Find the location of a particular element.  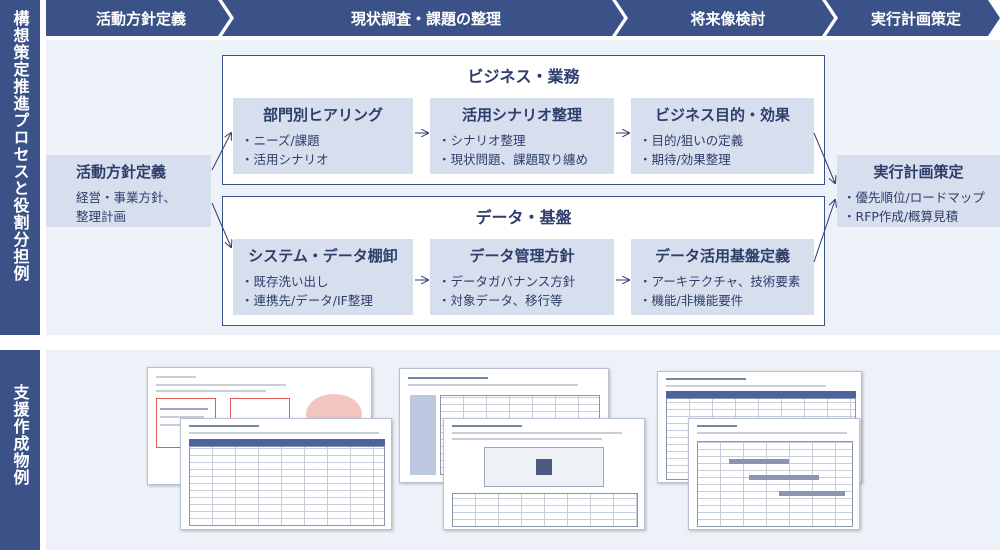

box-item: データガバナンス方針 is located at coordinates (522, 281).